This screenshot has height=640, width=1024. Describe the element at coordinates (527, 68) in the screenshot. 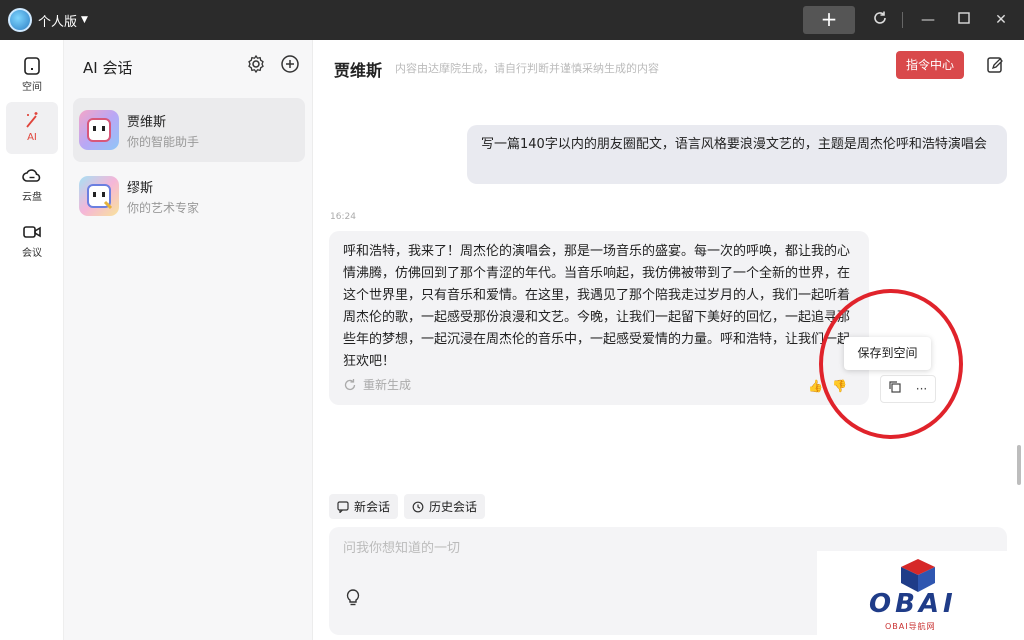

I see `disclaimer: 内容由达摩院生成，请自行判断并谨慎采纳生成的内容` at that location.